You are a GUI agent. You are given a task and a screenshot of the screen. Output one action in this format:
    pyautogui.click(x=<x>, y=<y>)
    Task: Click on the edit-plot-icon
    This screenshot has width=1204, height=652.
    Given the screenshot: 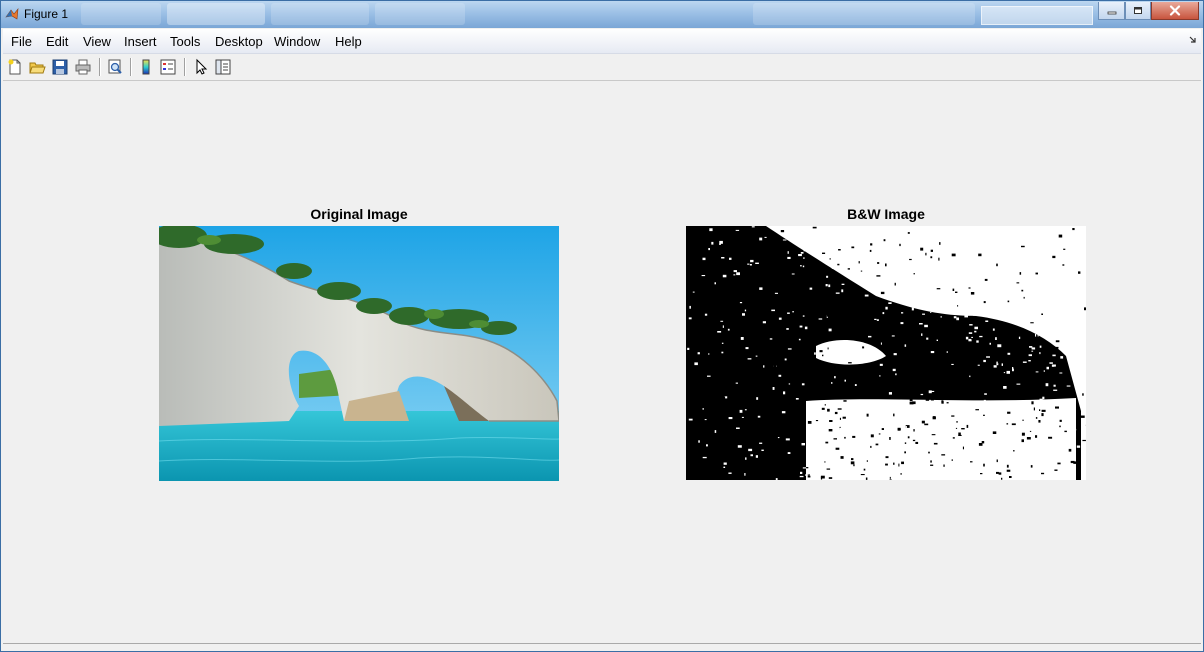 What is the action you would take?
    pyautogui.click(x=201, y=67)
    